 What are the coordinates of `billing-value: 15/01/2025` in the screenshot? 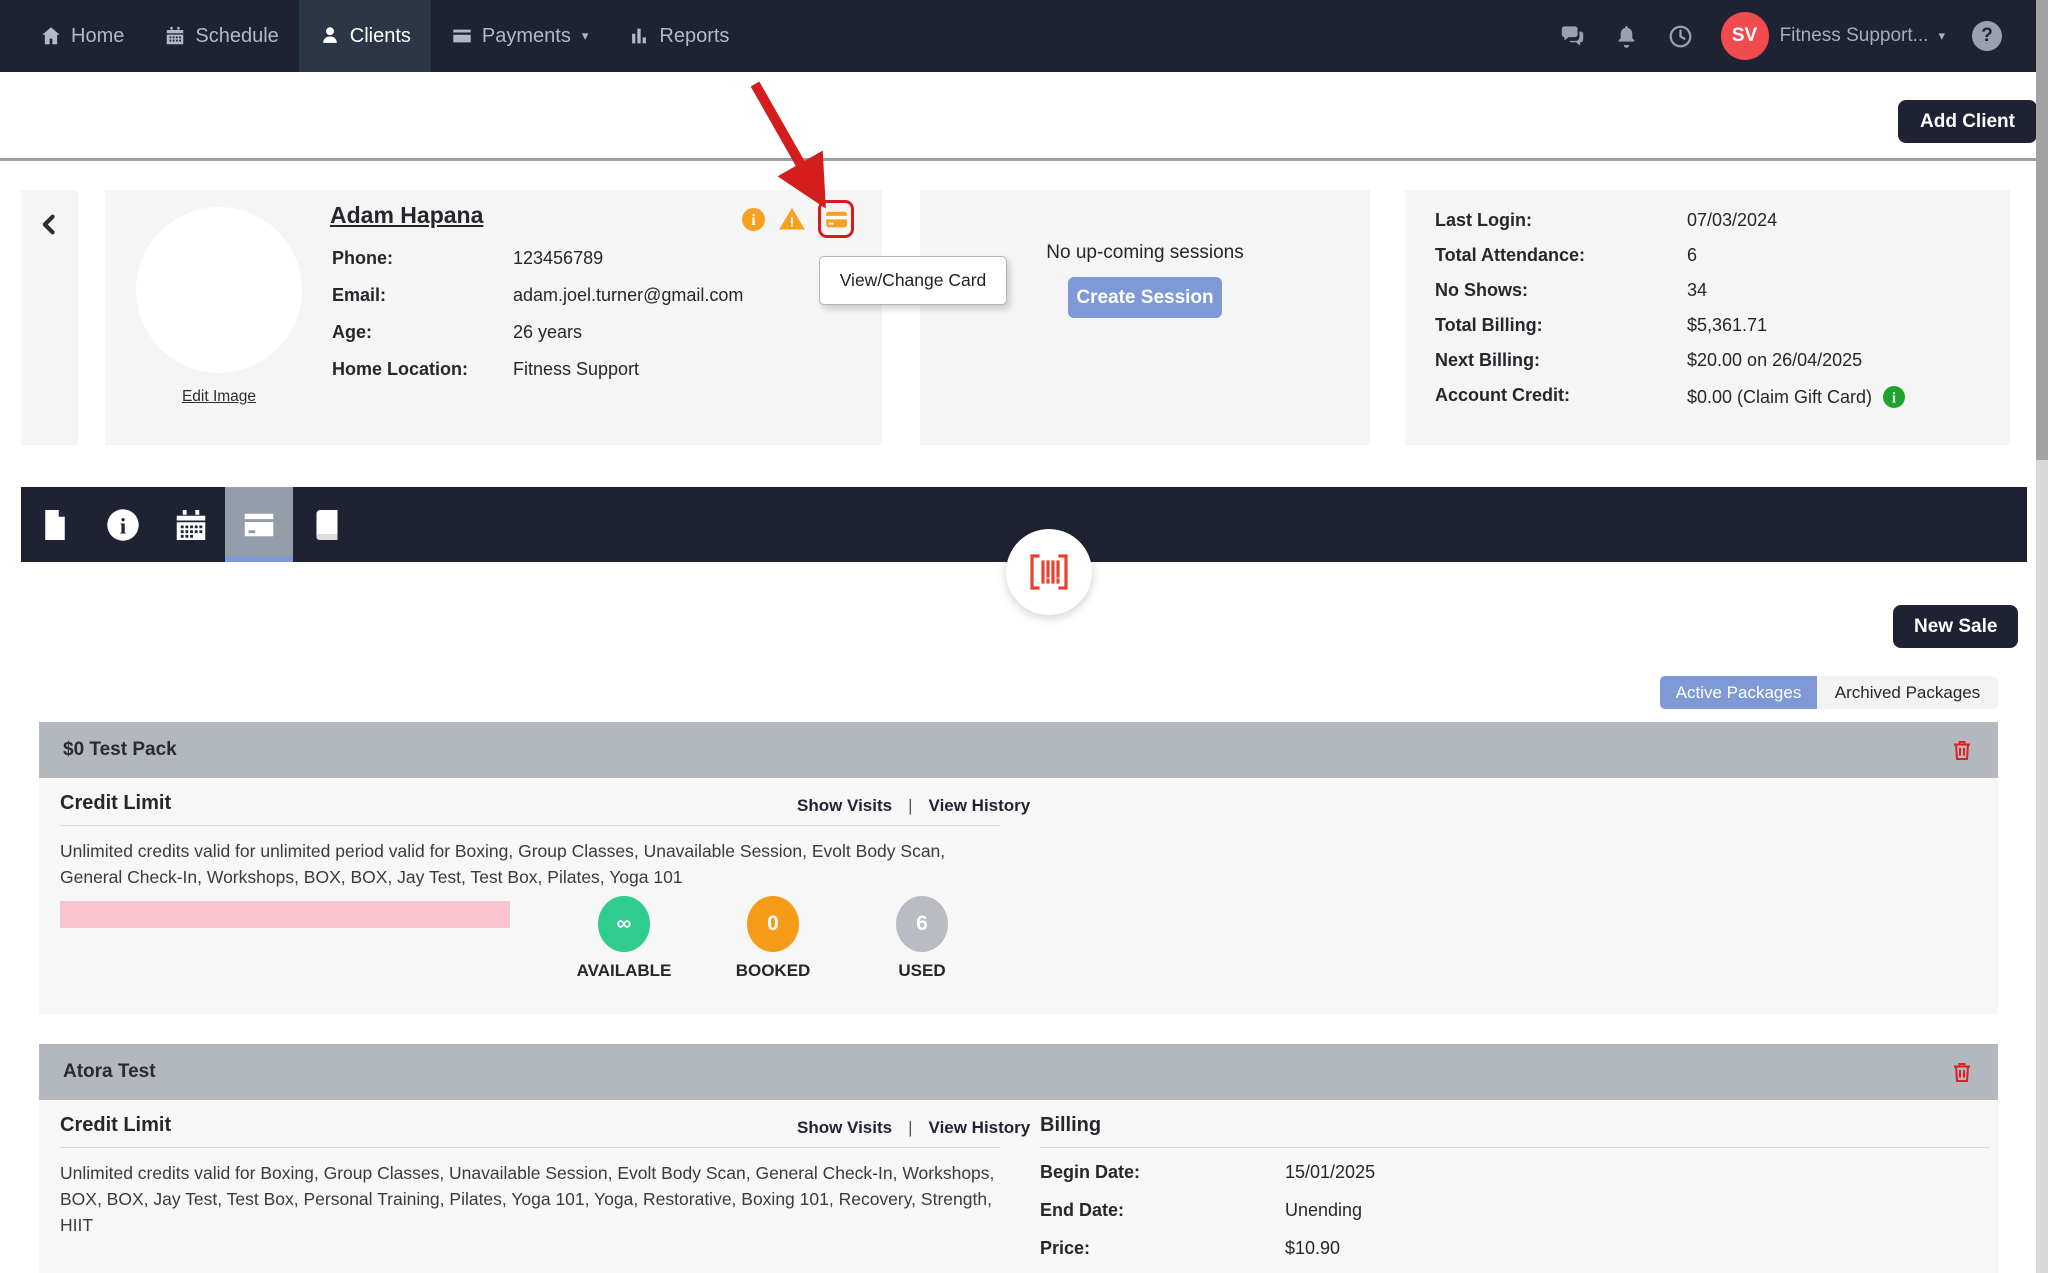 It's located at (1330, 1172).